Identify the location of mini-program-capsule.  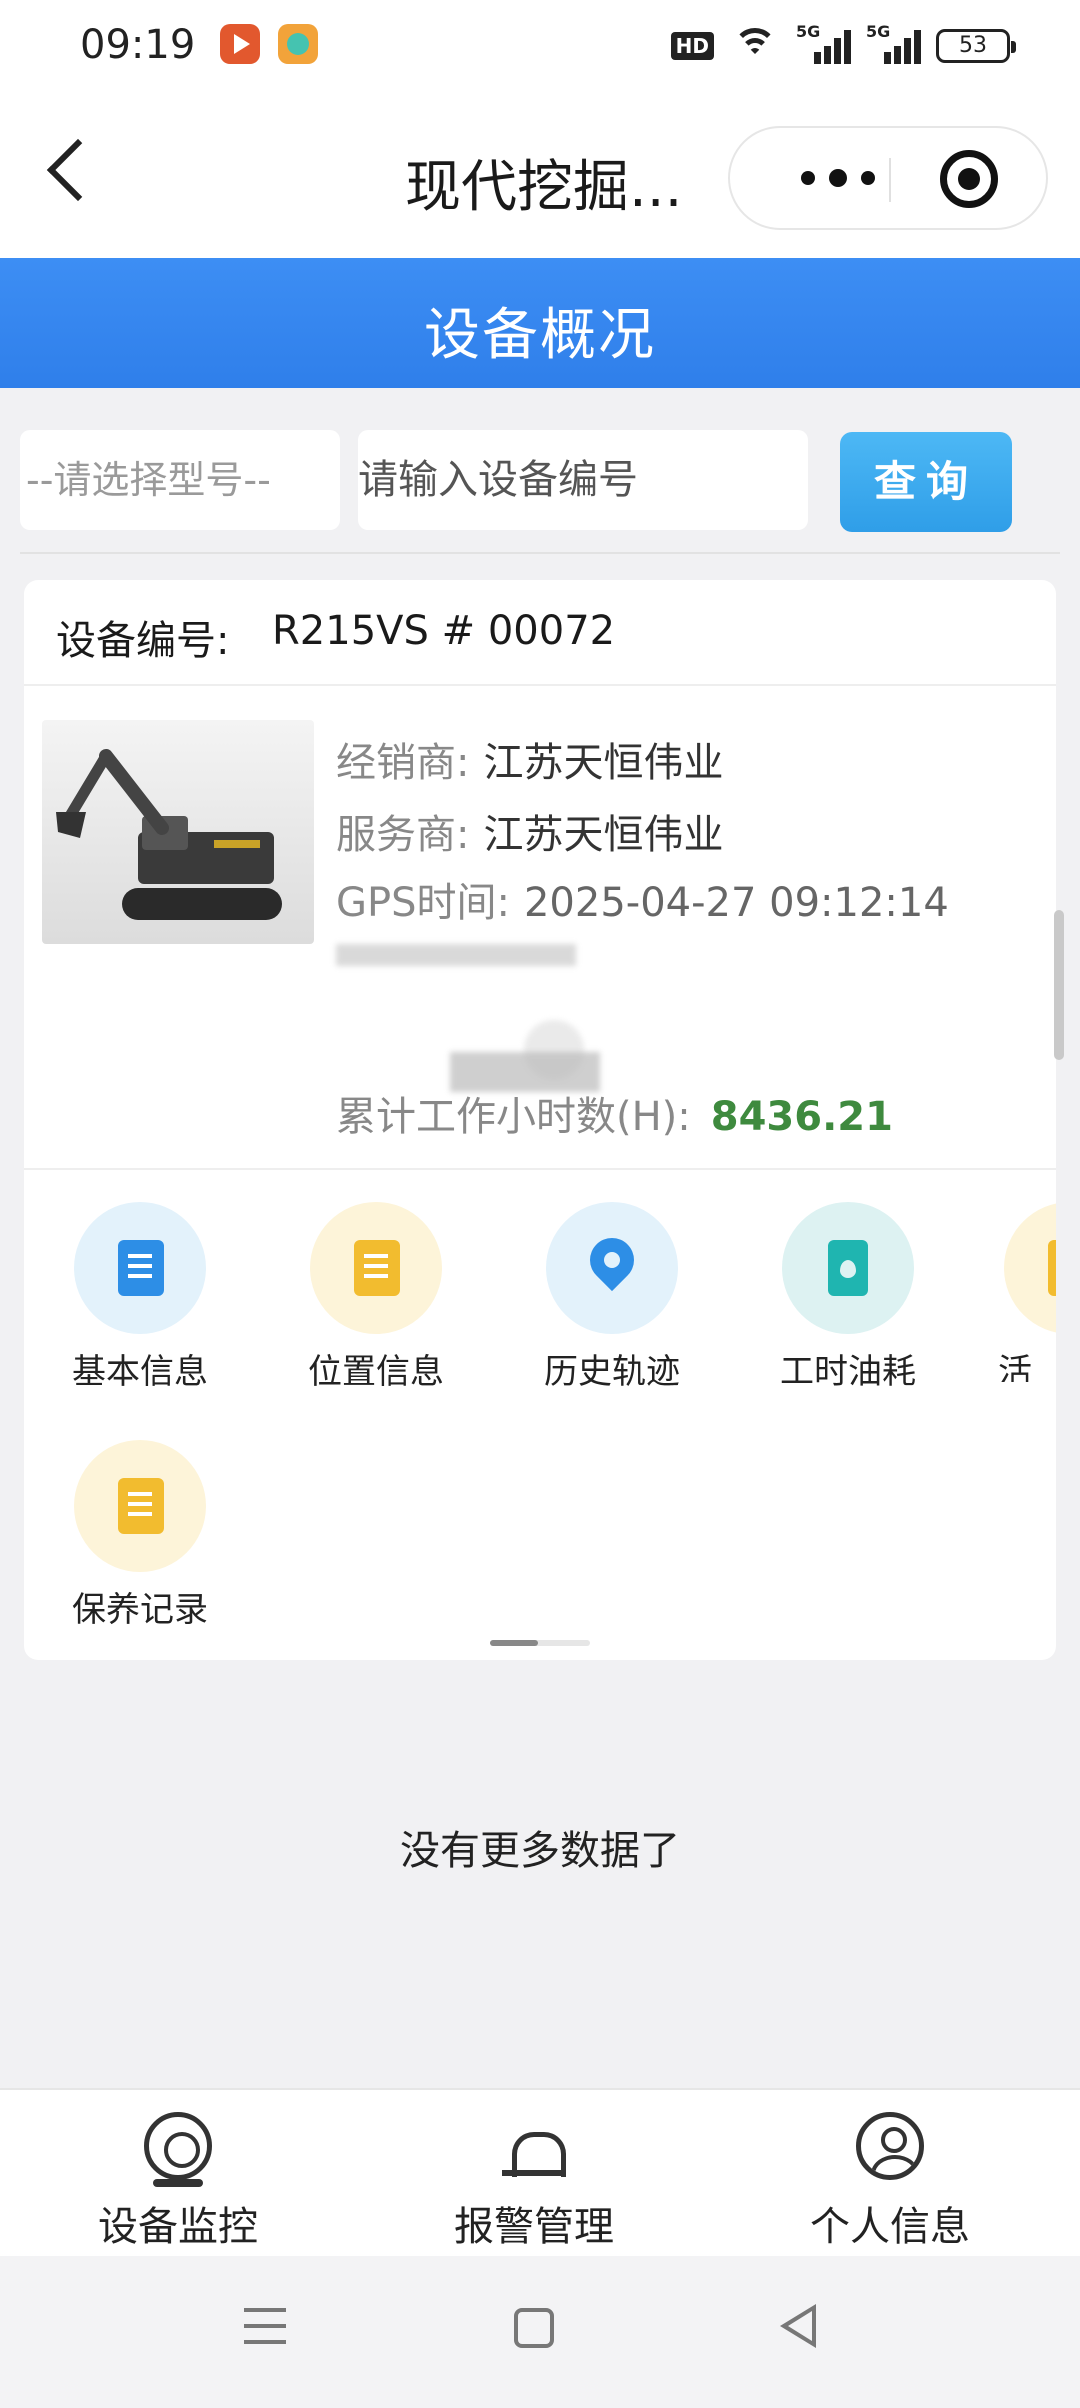
(888, 178).